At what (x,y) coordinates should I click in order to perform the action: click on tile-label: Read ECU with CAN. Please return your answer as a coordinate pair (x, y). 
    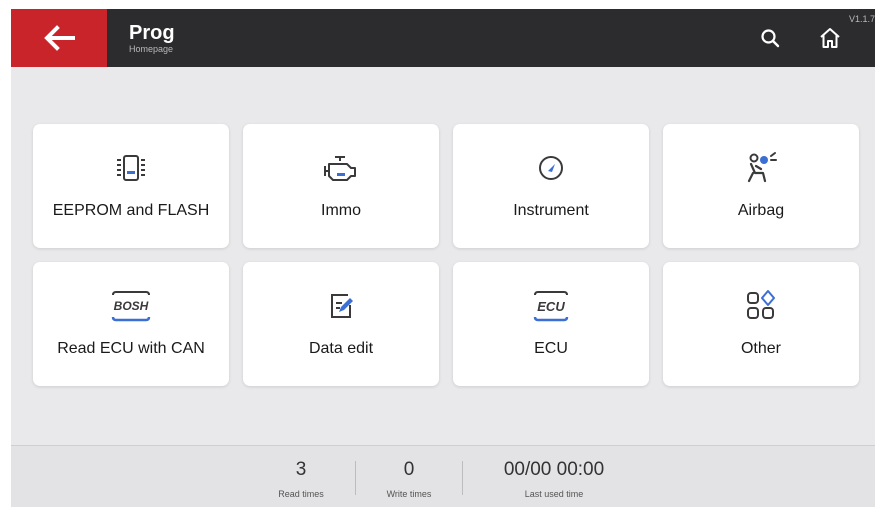
    Looking at the image, I should click on (131, 348).